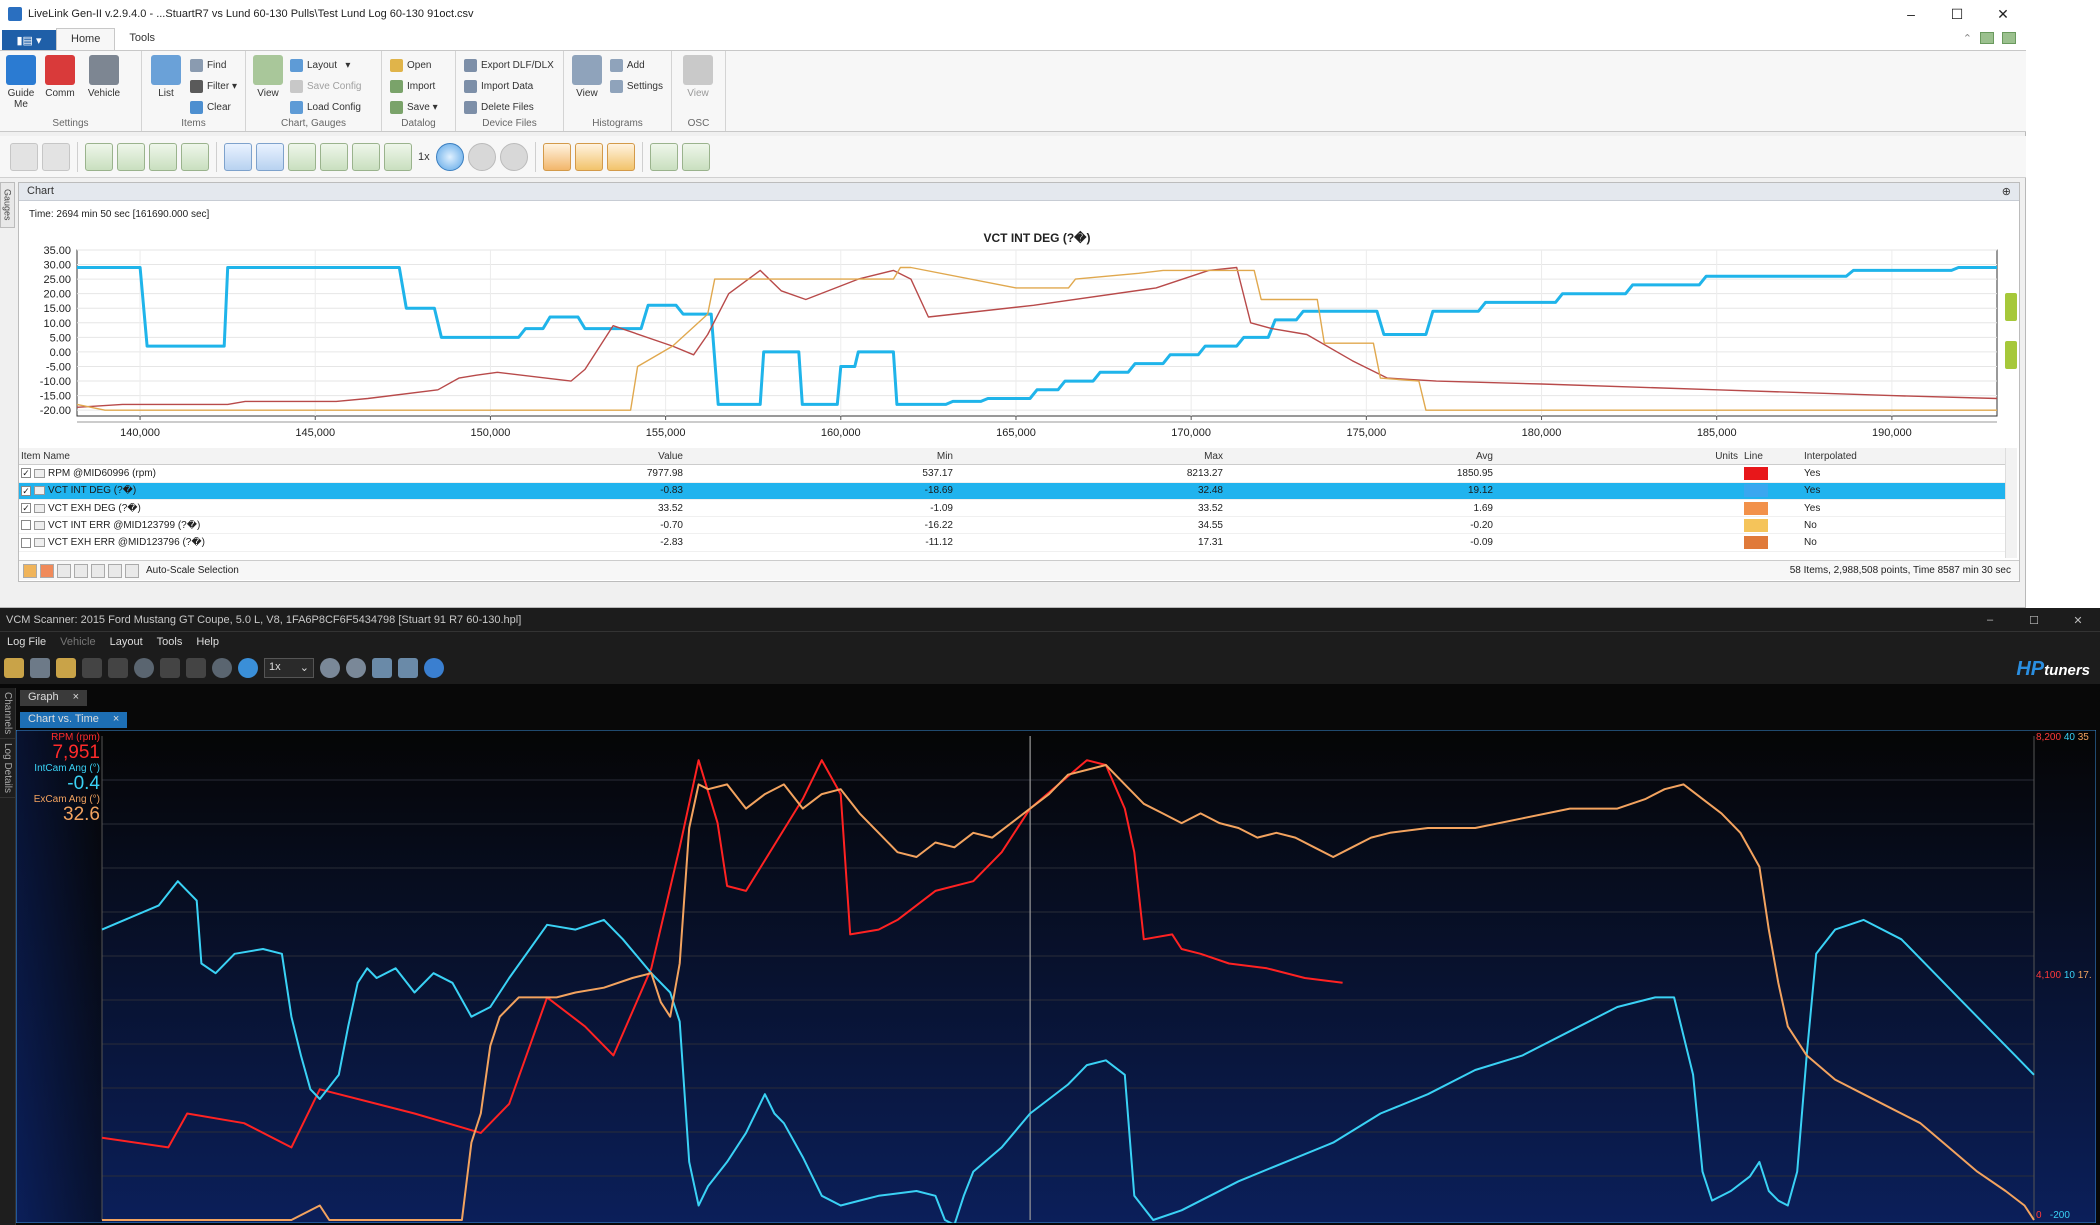 Image resolution: width=2100 pixels, height=1225 pixels. I want to click on engine-icon, so click(196, 668).